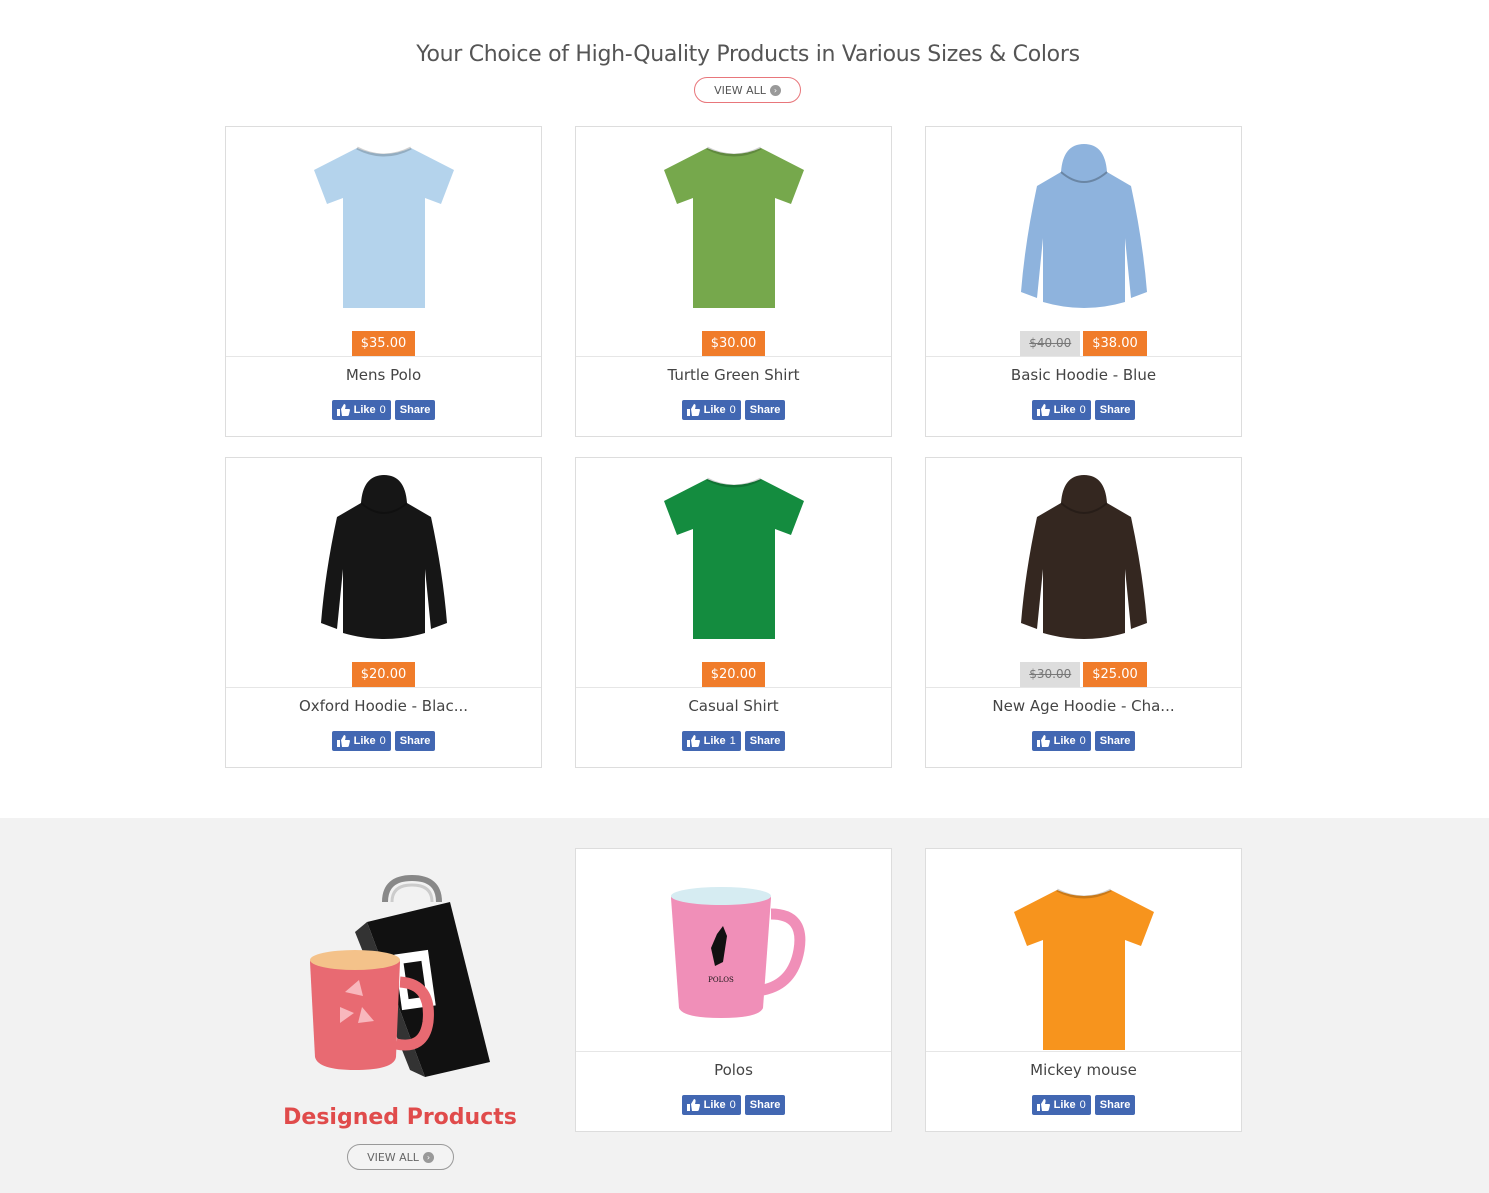  I want to click on price-badge: $35.00, so click(383, 343).